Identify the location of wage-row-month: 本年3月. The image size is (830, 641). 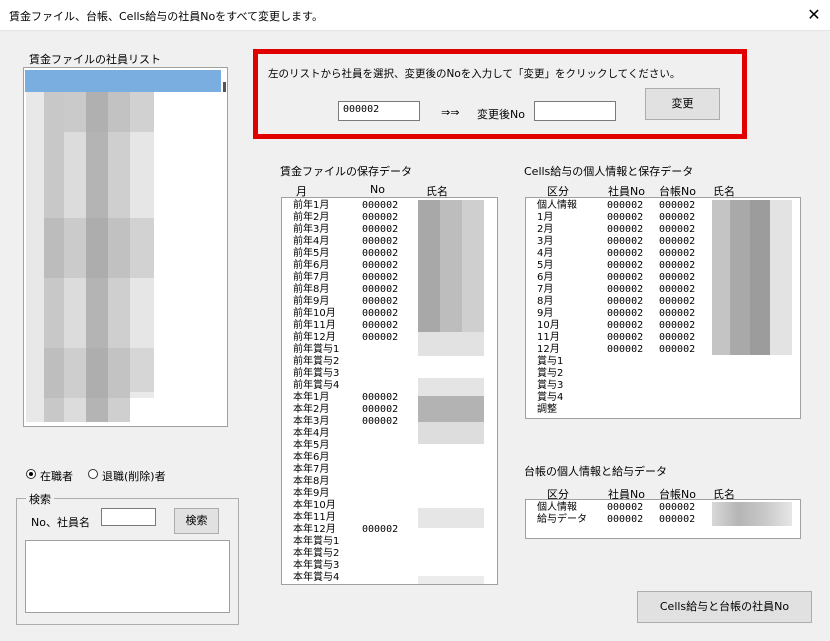
(311, 421).